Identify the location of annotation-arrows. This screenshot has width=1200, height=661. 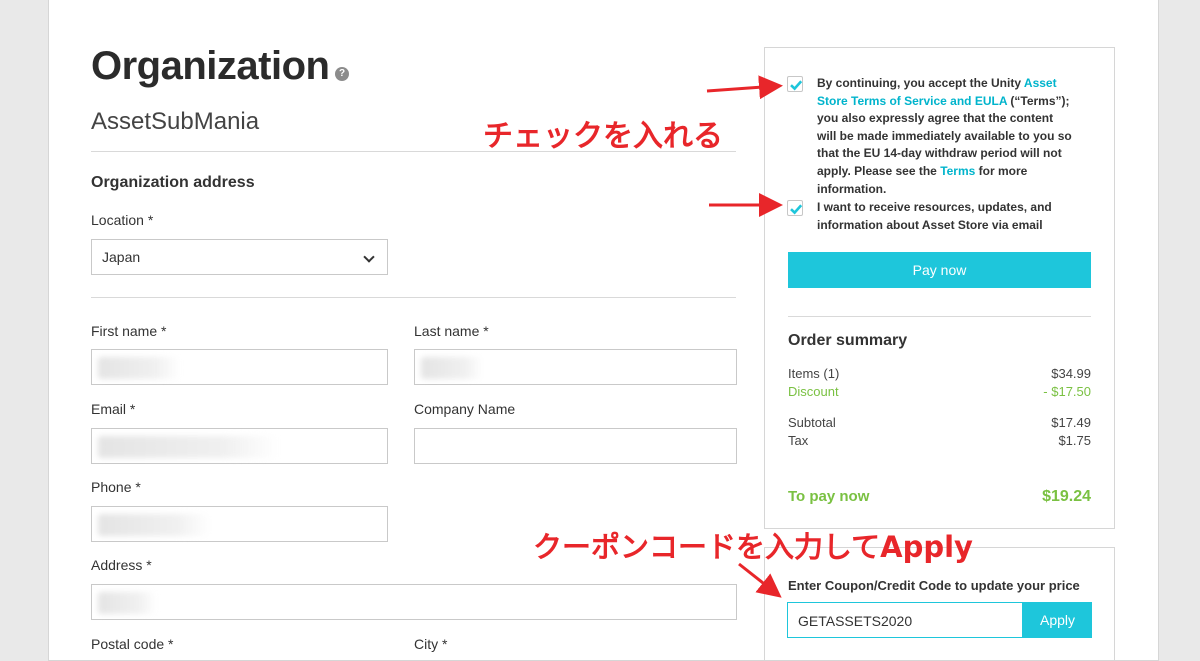
(744, 336).